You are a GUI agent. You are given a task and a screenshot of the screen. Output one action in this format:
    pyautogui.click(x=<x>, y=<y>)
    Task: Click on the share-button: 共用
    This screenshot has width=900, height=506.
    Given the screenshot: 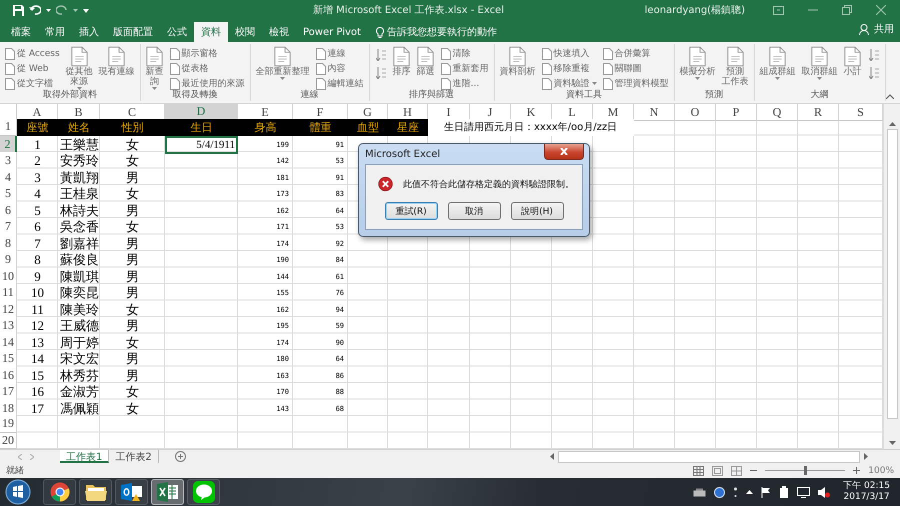 What is the action you would take?
    pyautogui.click(x=876, y=31)
    